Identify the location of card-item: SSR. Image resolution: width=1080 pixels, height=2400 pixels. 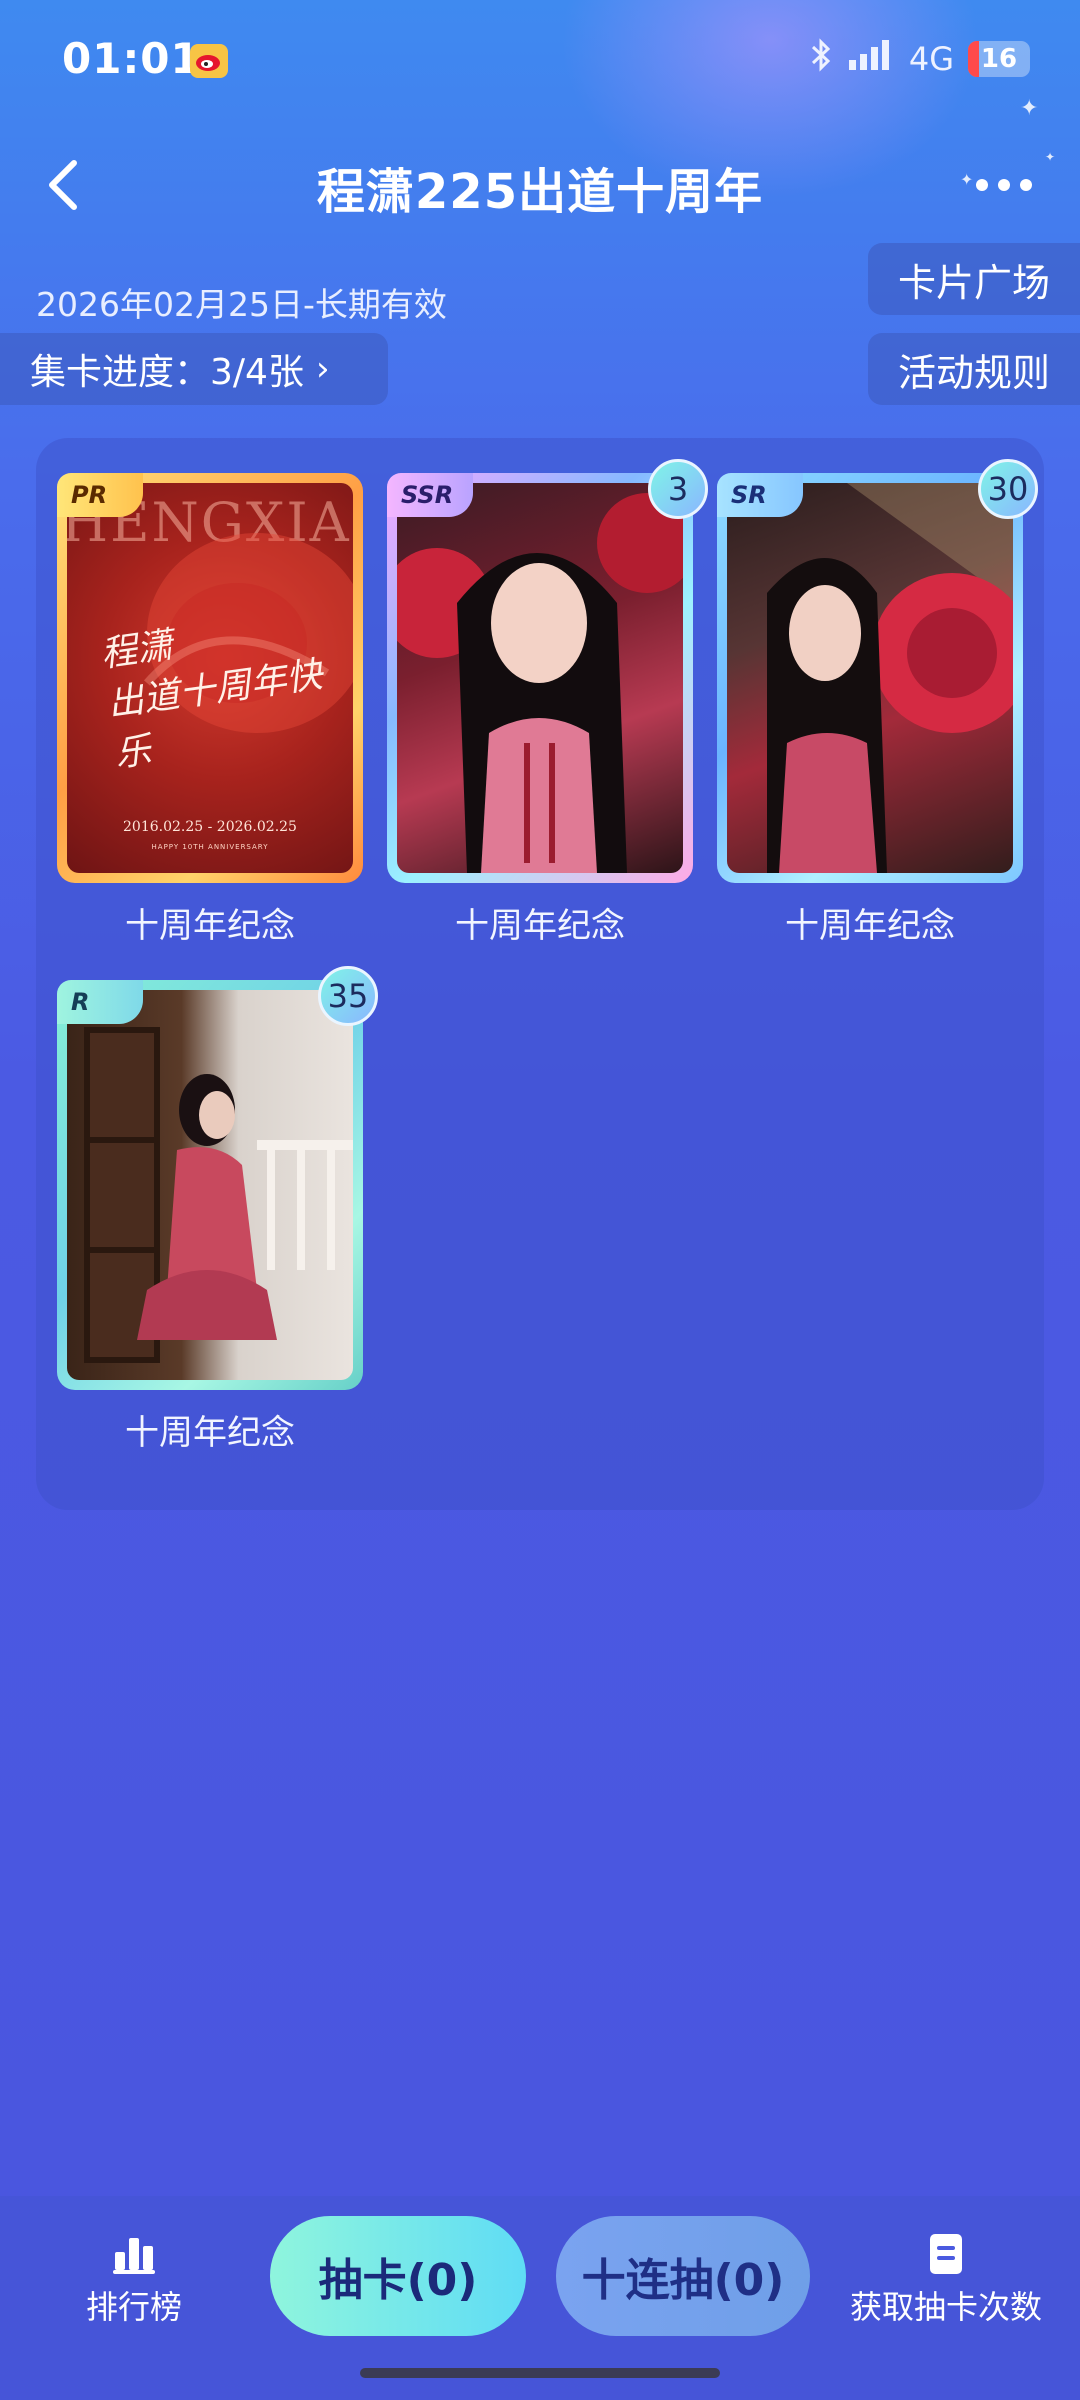
(540, 678).